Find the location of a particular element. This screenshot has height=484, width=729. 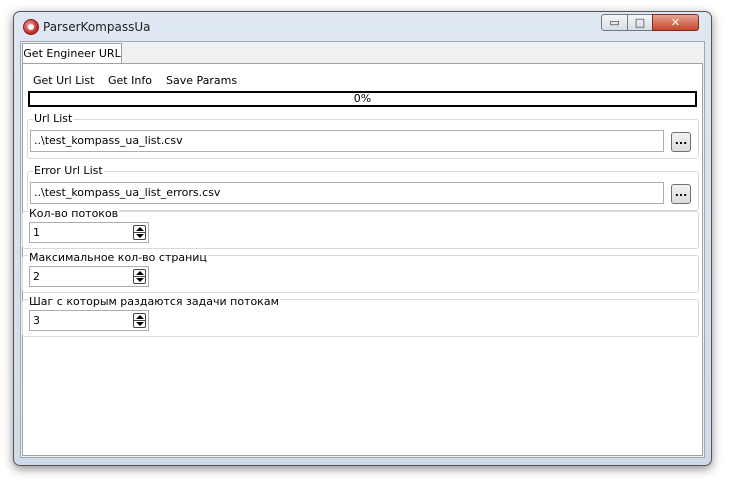

menu-item-get-info: Get Info is located at coordinates (130, 80).